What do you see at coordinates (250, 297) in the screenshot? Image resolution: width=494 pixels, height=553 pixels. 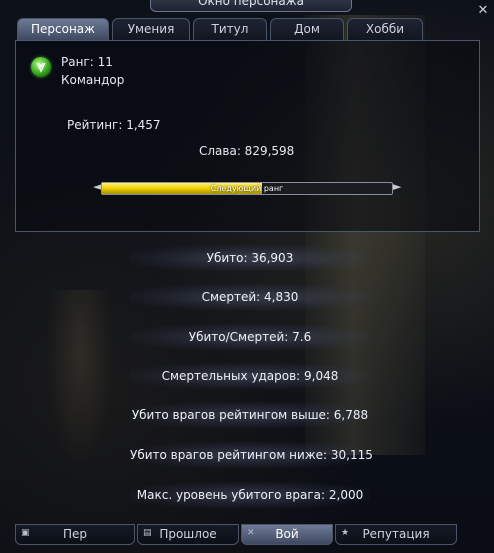 I see `stat-deaths: Смертей: 4,830` at bounding box center [250, 297].